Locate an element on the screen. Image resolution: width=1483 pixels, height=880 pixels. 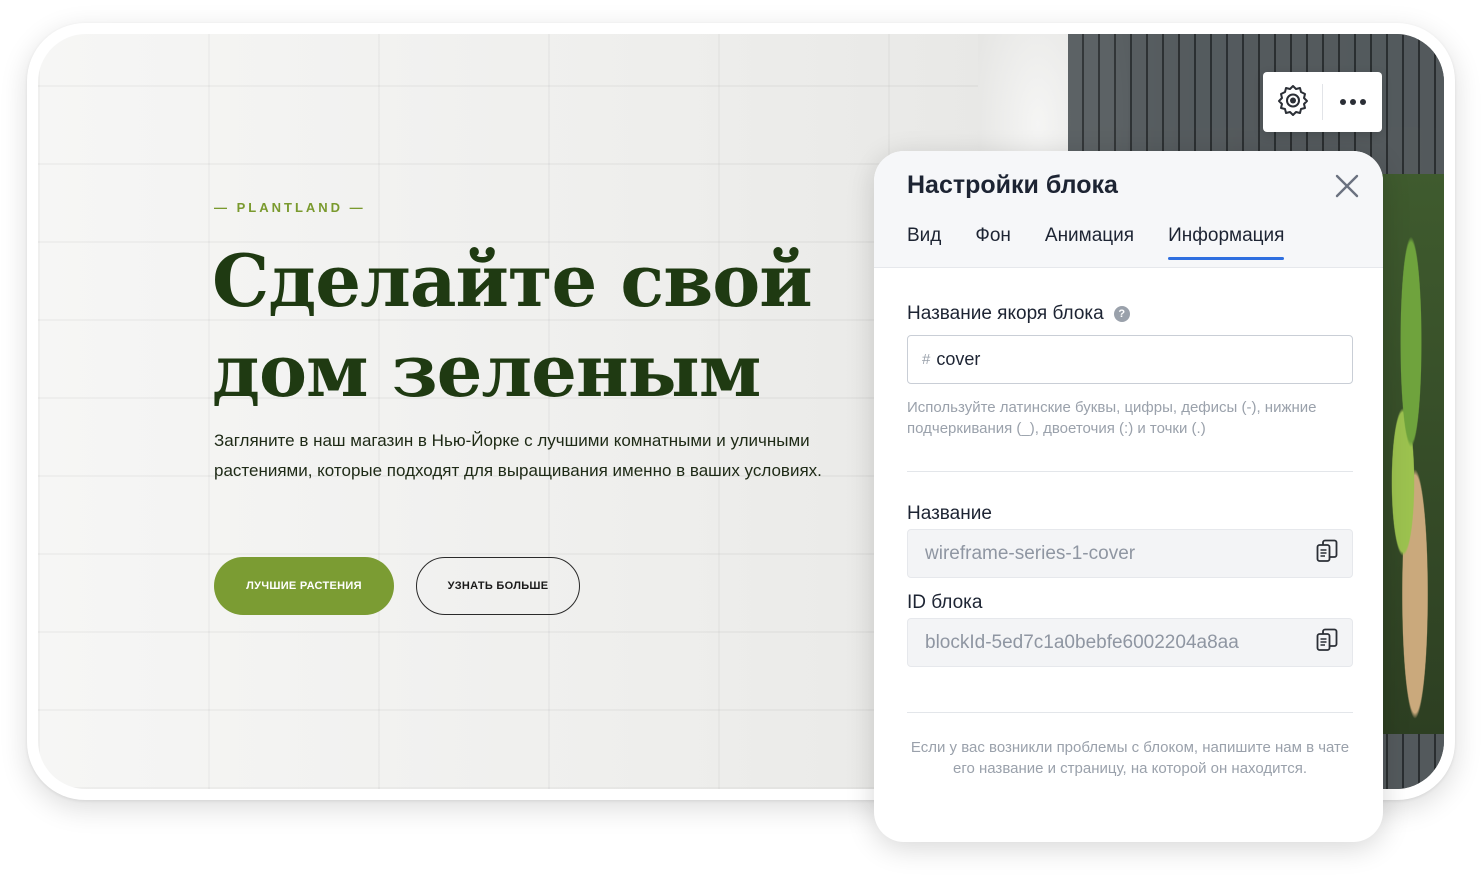
help-icon: ? is located at coordinates (1121, 314).